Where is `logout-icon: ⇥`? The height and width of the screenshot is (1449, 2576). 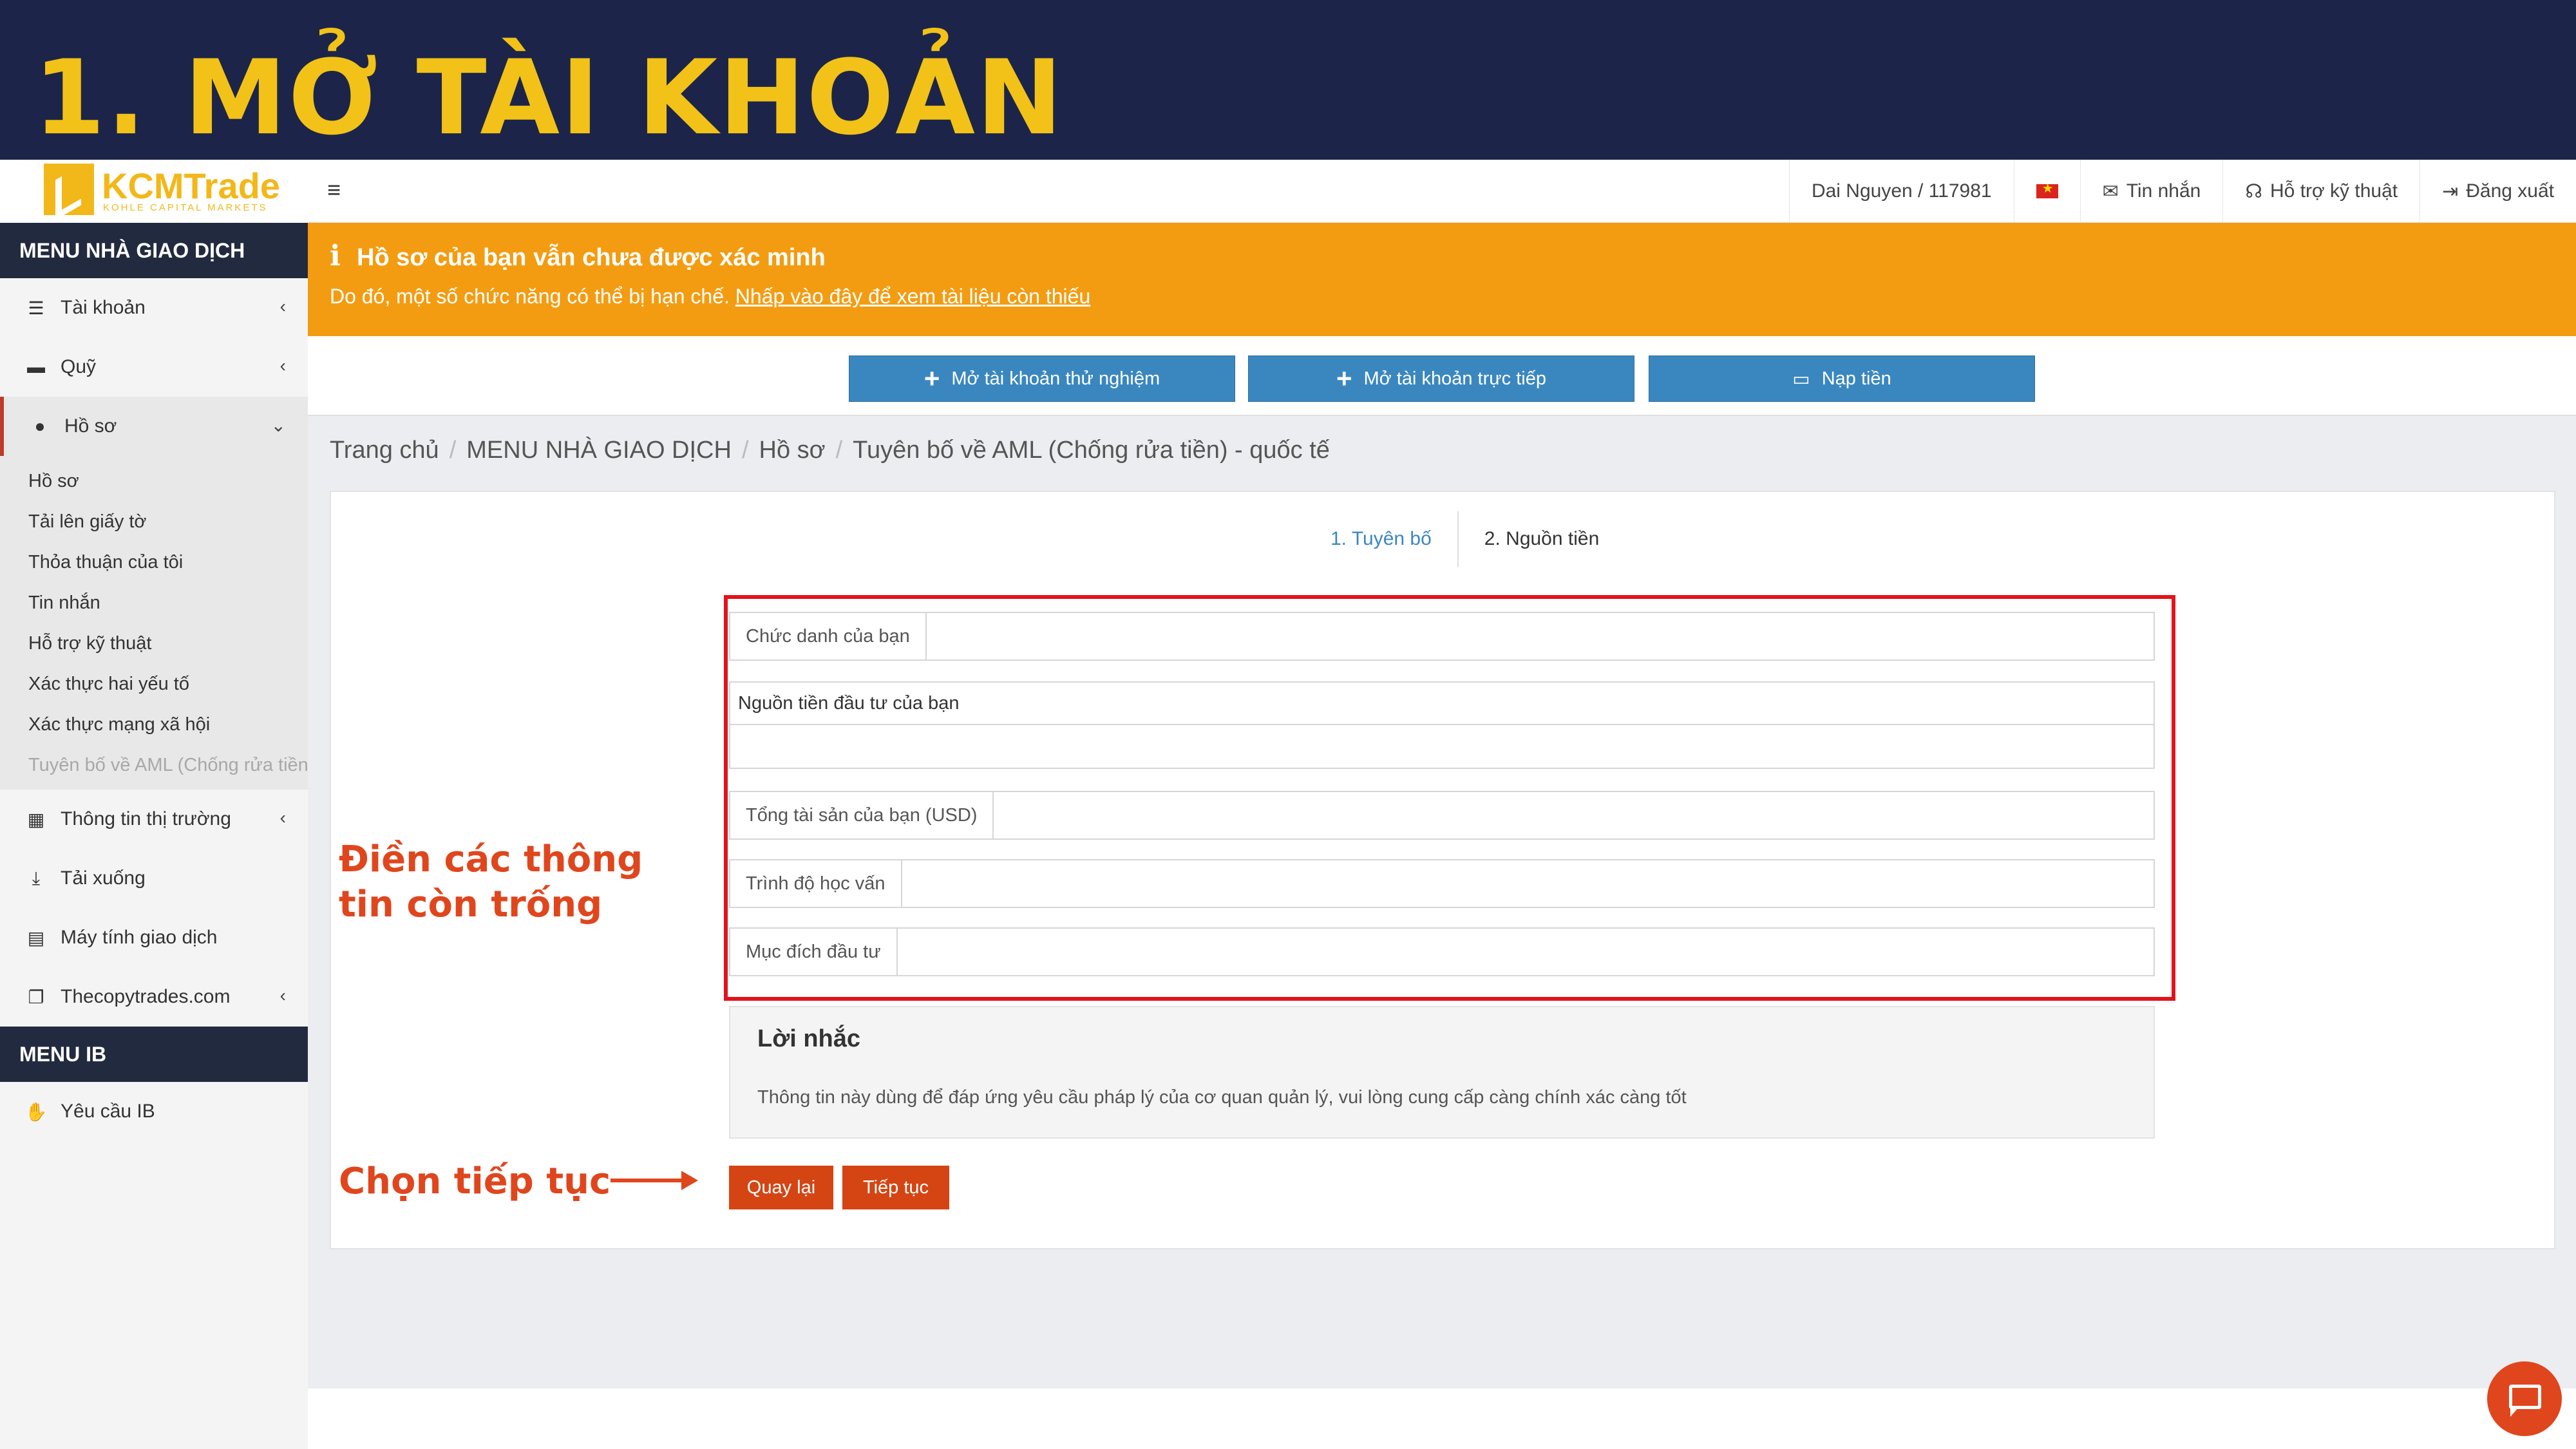 logout-icon: ⇥ is located at coordinates (2450, 191).